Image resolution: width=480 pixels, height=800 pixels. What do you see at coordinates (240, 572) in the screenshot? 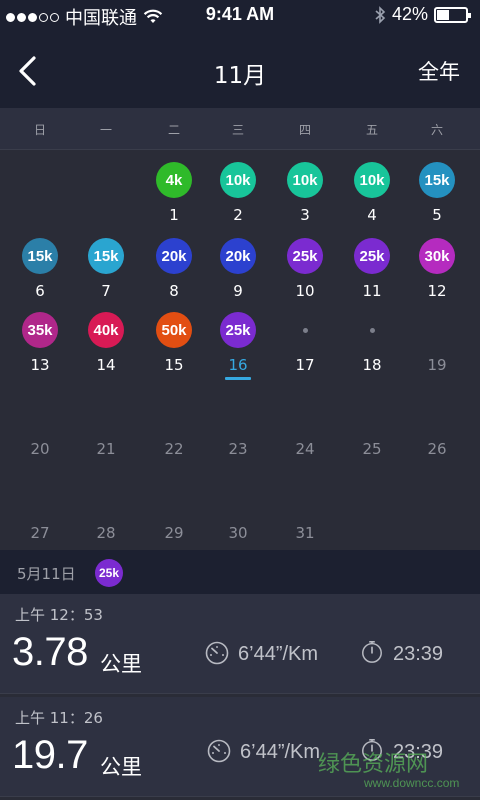
I see `selected-date-bar: 5月11日 25k` at bounding box center [240, 572].